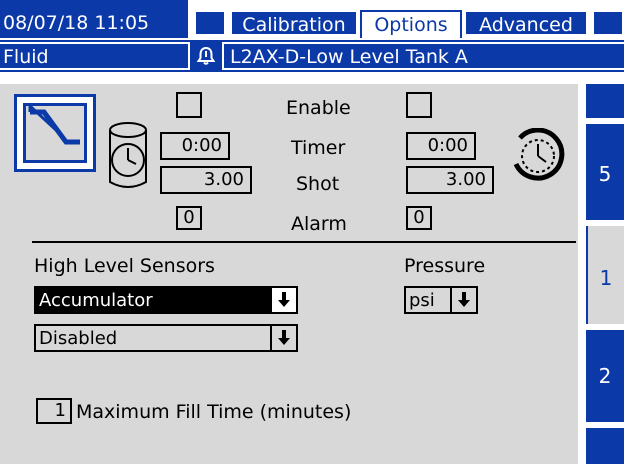 The height and width of the screenshot is (464, 624). I want to click on tab-options-label: Options, so click(411, 25).